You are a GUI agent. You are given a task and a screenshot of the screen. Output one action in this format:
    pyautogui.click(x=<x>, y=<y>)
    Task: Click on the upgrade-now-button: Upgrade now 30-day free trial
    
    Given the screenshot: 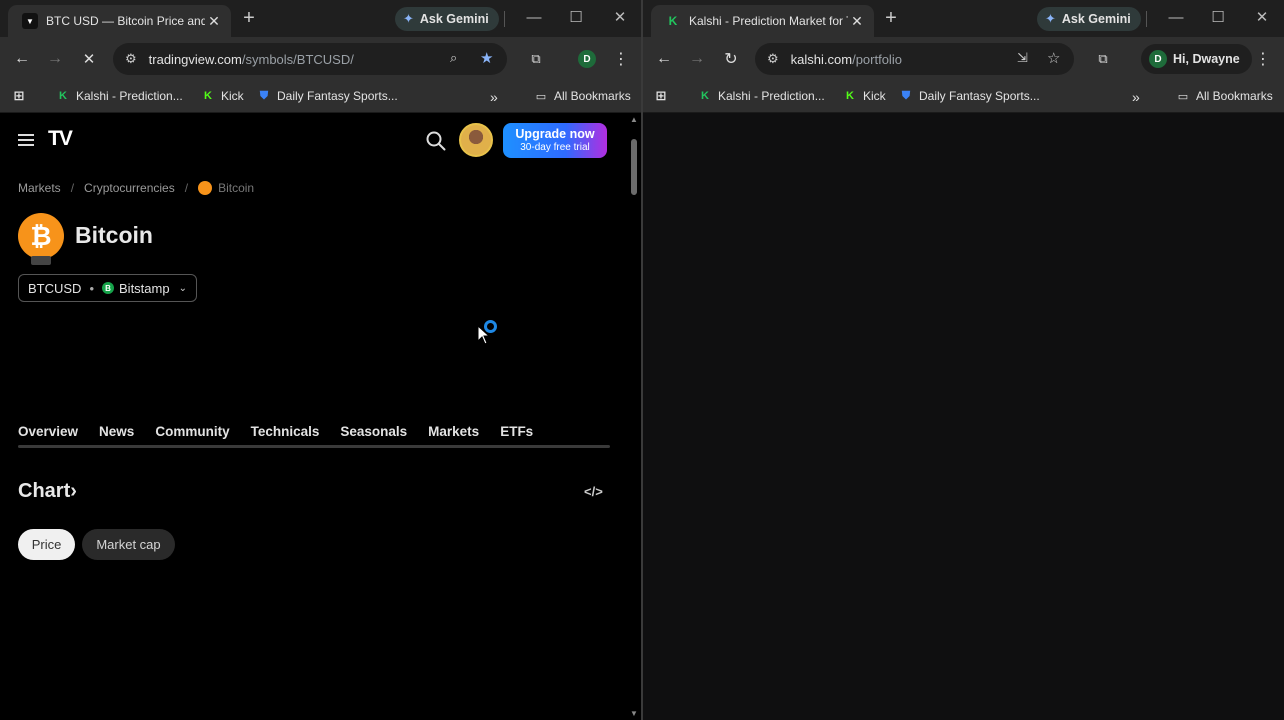 What is the action you would take?
    pyautogui.click(x=555, y=140)
    